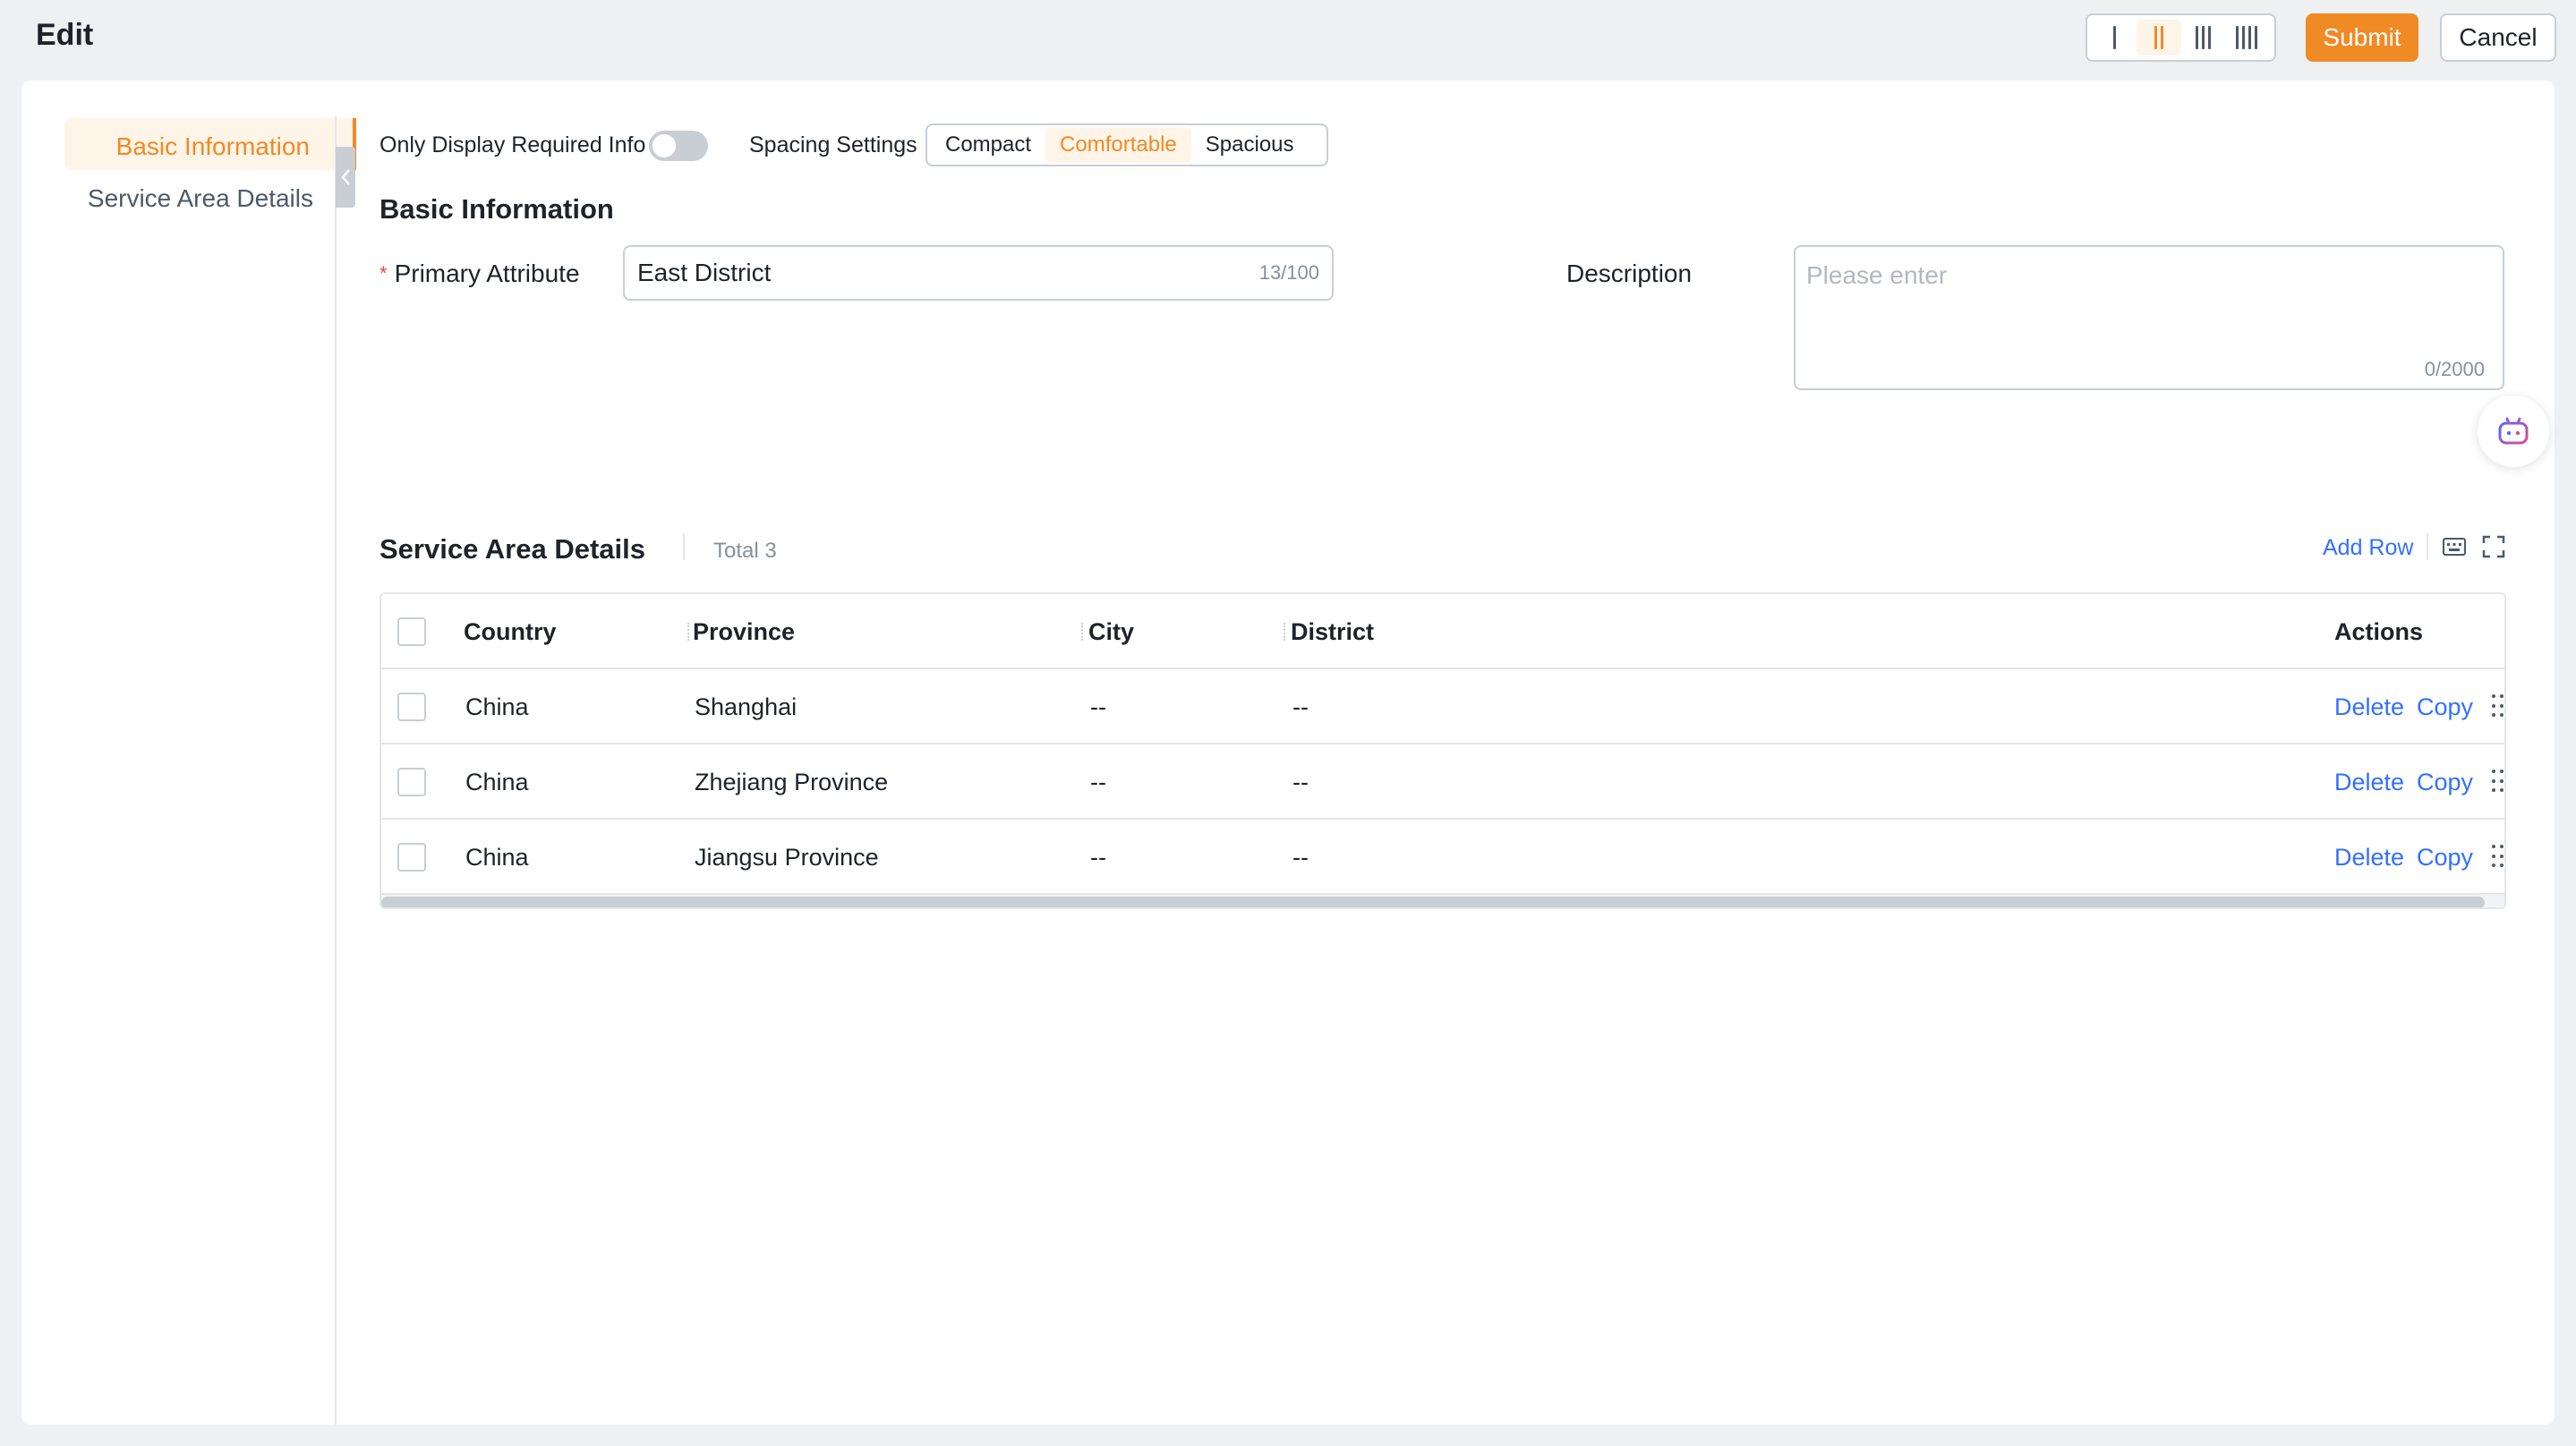 This screenshot has width=2576, height=1446. I want to click on required-only-label: Only Display Required Info, so click(513, 144).